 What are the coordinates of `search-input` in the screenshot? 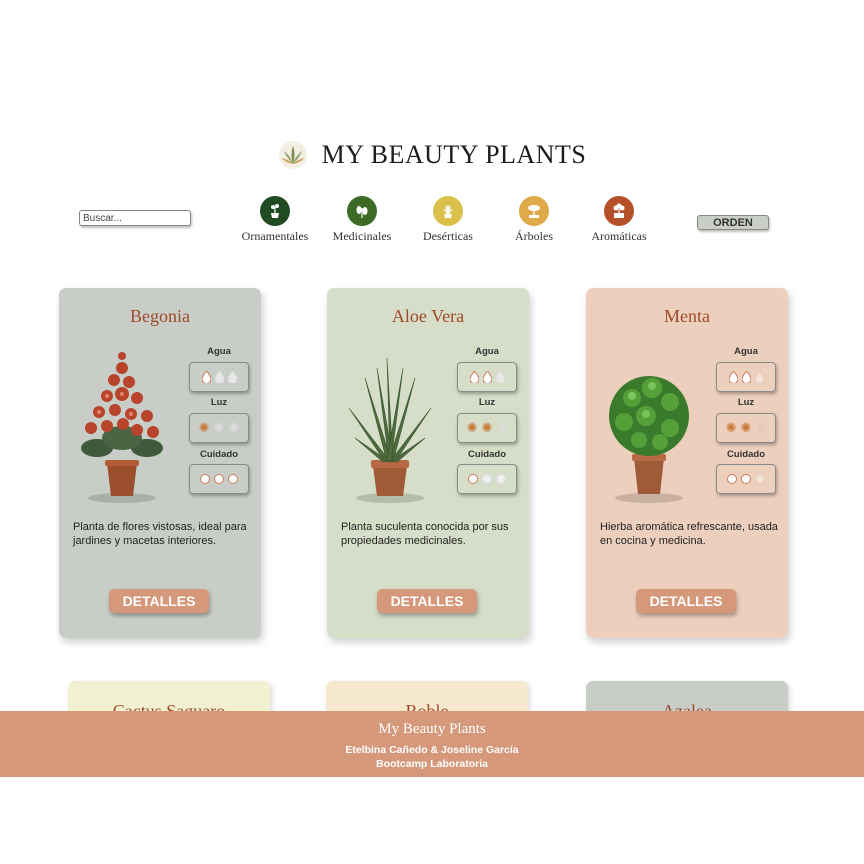 It's located at (135, 218).